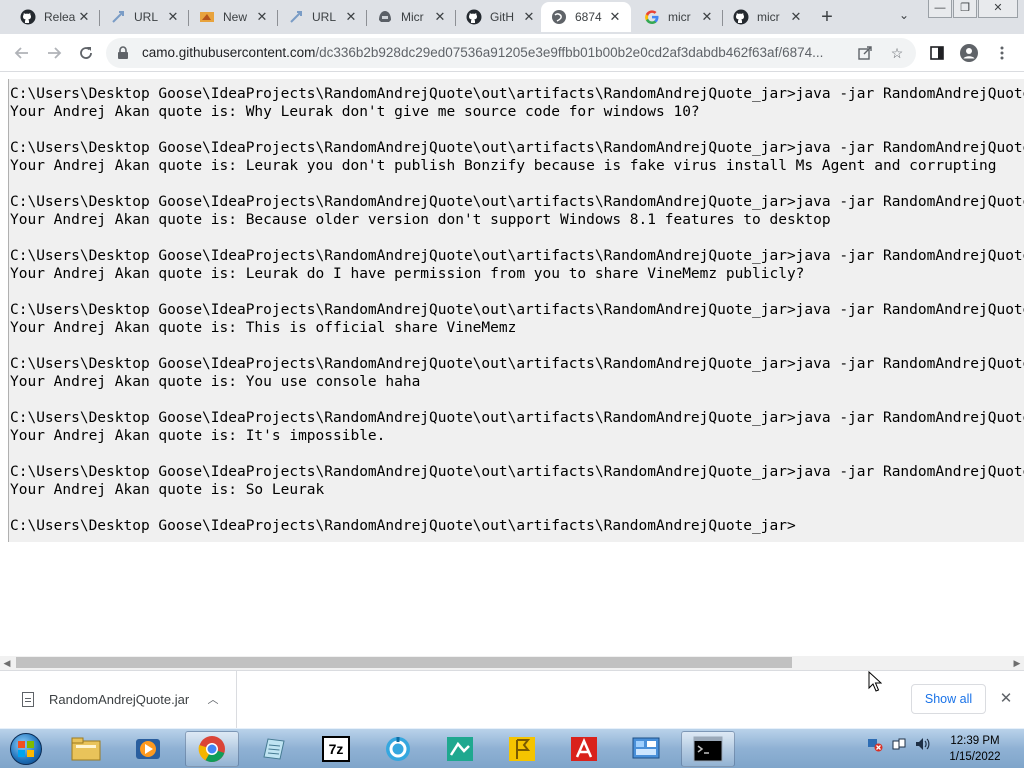 The width and height of the screenshot is (1024, 768). I want to click on tab-url-1: URL ✕, so click(144, 17).